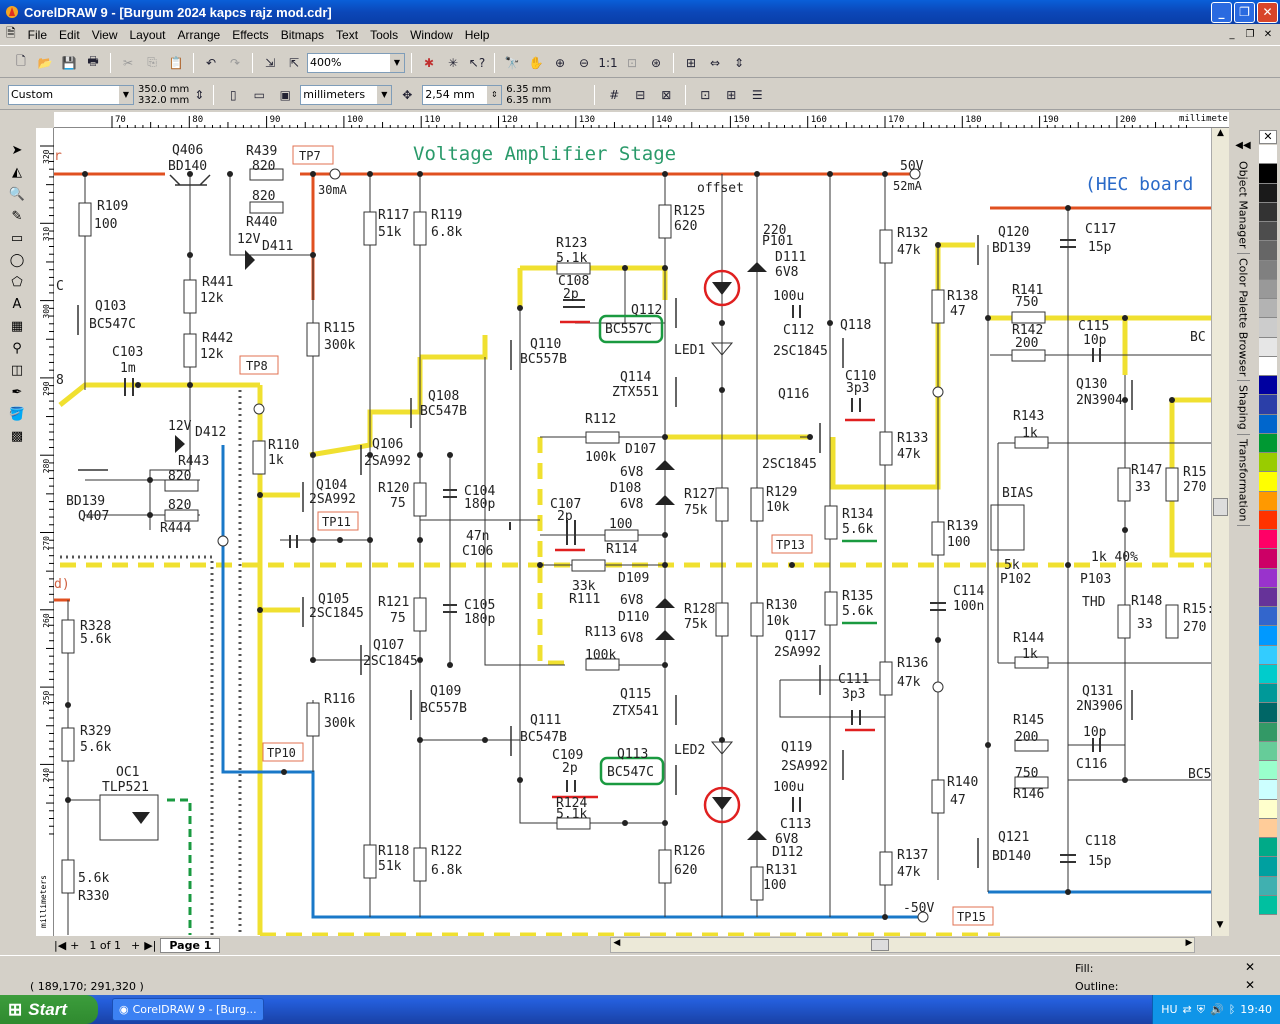 The height and width of the screenshot is (1024, 1280). I want to click on open-icon: 📂, so click(45, 63).